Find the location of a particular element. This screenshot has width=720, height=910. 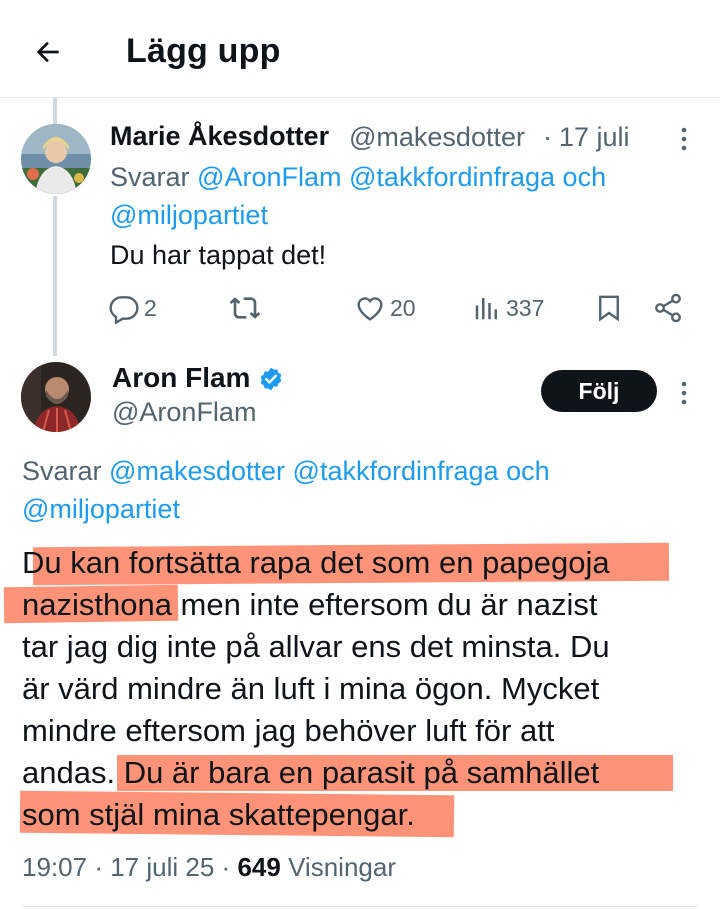

author-handle: @makesdotter is located at coordinates (437, 137).